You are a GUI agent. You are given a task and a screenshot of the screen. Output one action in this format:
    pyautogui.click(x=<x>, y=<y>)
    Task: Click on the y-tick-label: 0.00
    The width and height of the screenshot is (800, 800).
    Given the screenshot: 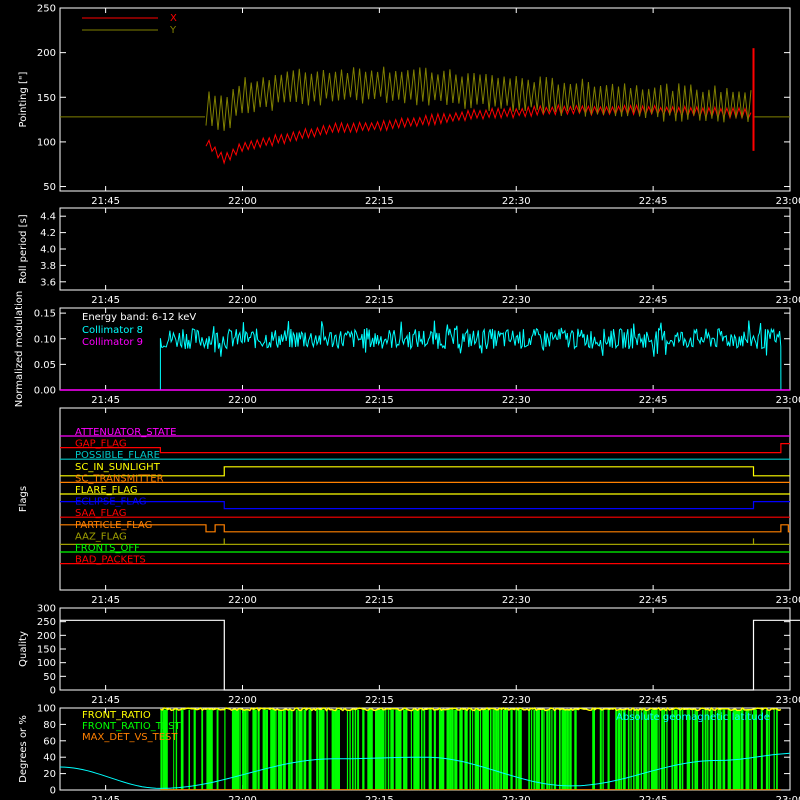 What is the action you would take?
    pyautogui.click(x=45, y=391)
    